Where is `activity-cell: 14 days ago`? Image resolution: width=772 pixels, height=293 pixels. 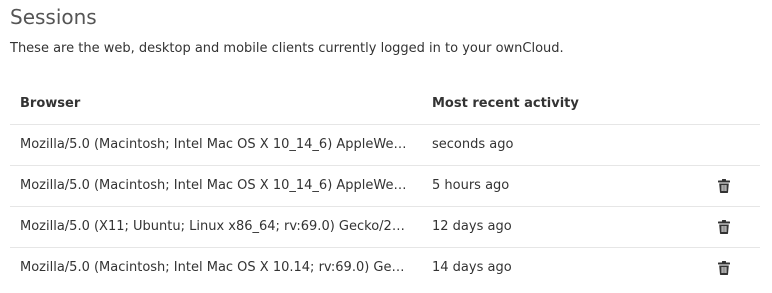
activity-cell: 14 days ago is located at coordinates (472, 267).